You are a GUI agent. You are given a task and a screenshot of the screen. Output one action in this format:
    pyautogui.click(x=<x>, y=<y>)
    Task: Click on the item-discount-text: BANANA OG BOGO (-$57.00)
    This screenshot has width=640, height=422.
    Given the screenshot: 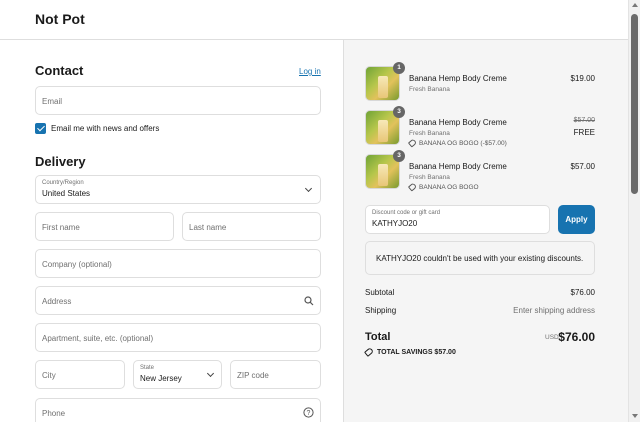 What is the action you would take?
    pyautogui.click(x=463, y=143)
    